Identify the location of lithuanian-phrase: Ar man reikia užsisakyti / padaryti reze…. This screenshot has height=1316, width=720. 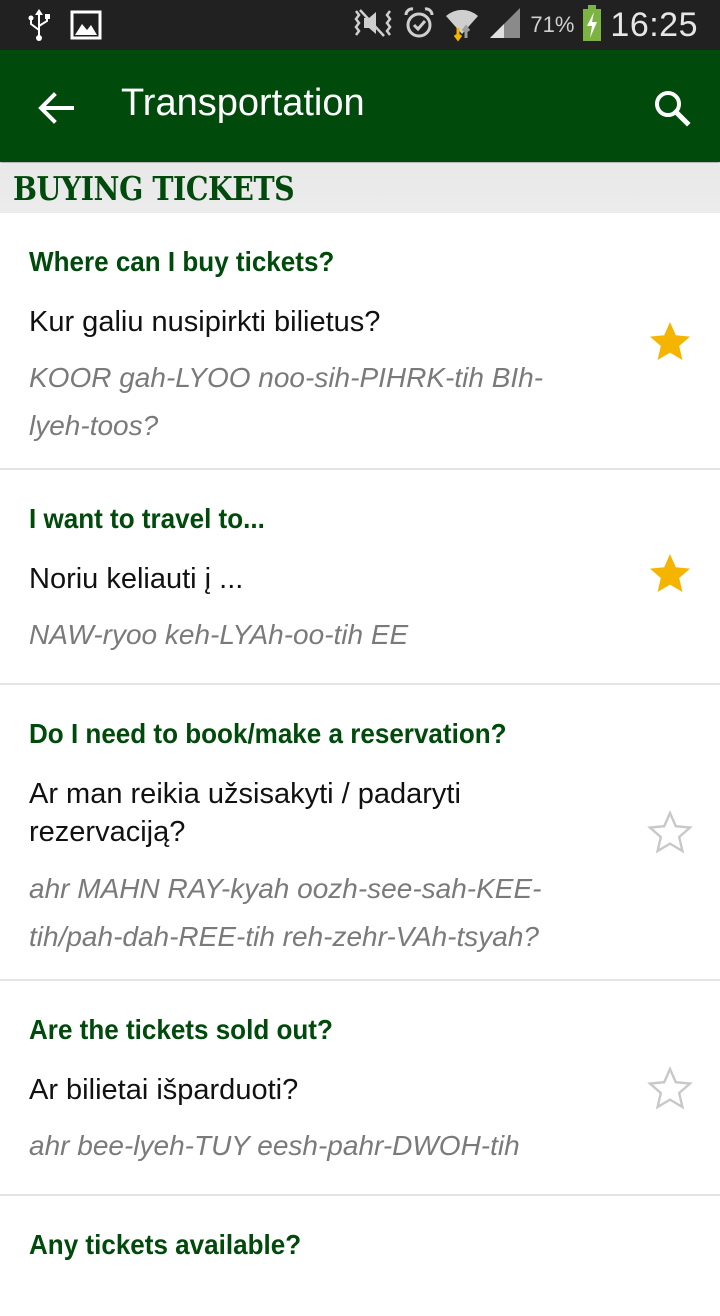
(245, 813).